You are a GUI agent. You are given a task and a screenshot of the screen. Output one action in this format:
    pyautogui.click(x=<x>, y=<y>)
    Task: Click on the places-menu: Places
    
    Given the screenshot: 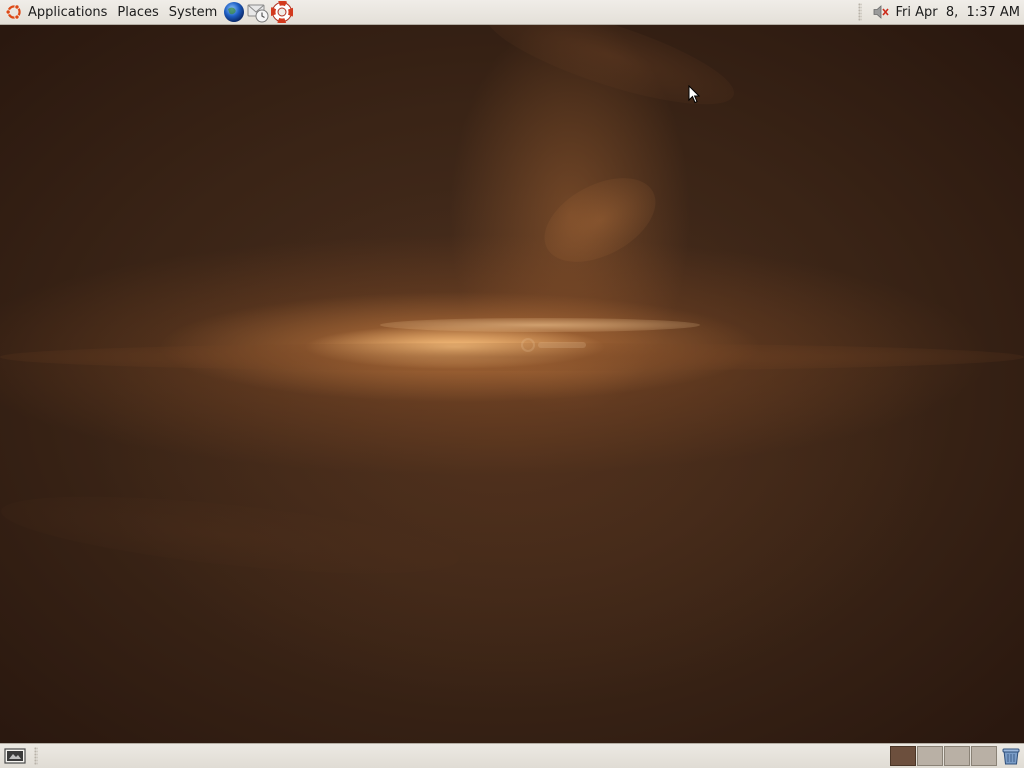 What is the action you would take?
    pyautogui.click(x=137, y=12)
    